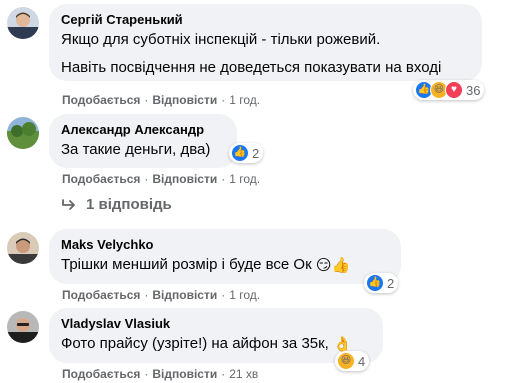  Describe the element at coordinates (216, 324) in the screenshot. I see `comment-author: Vladyslav Vlasiuk` at that location.